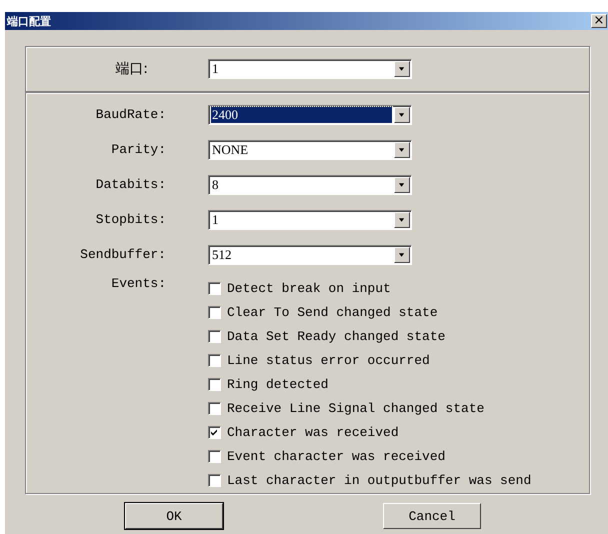 The width and height of the screenshot is (608, 534). I want to click on port-label: 端口:, so click(131, 69).